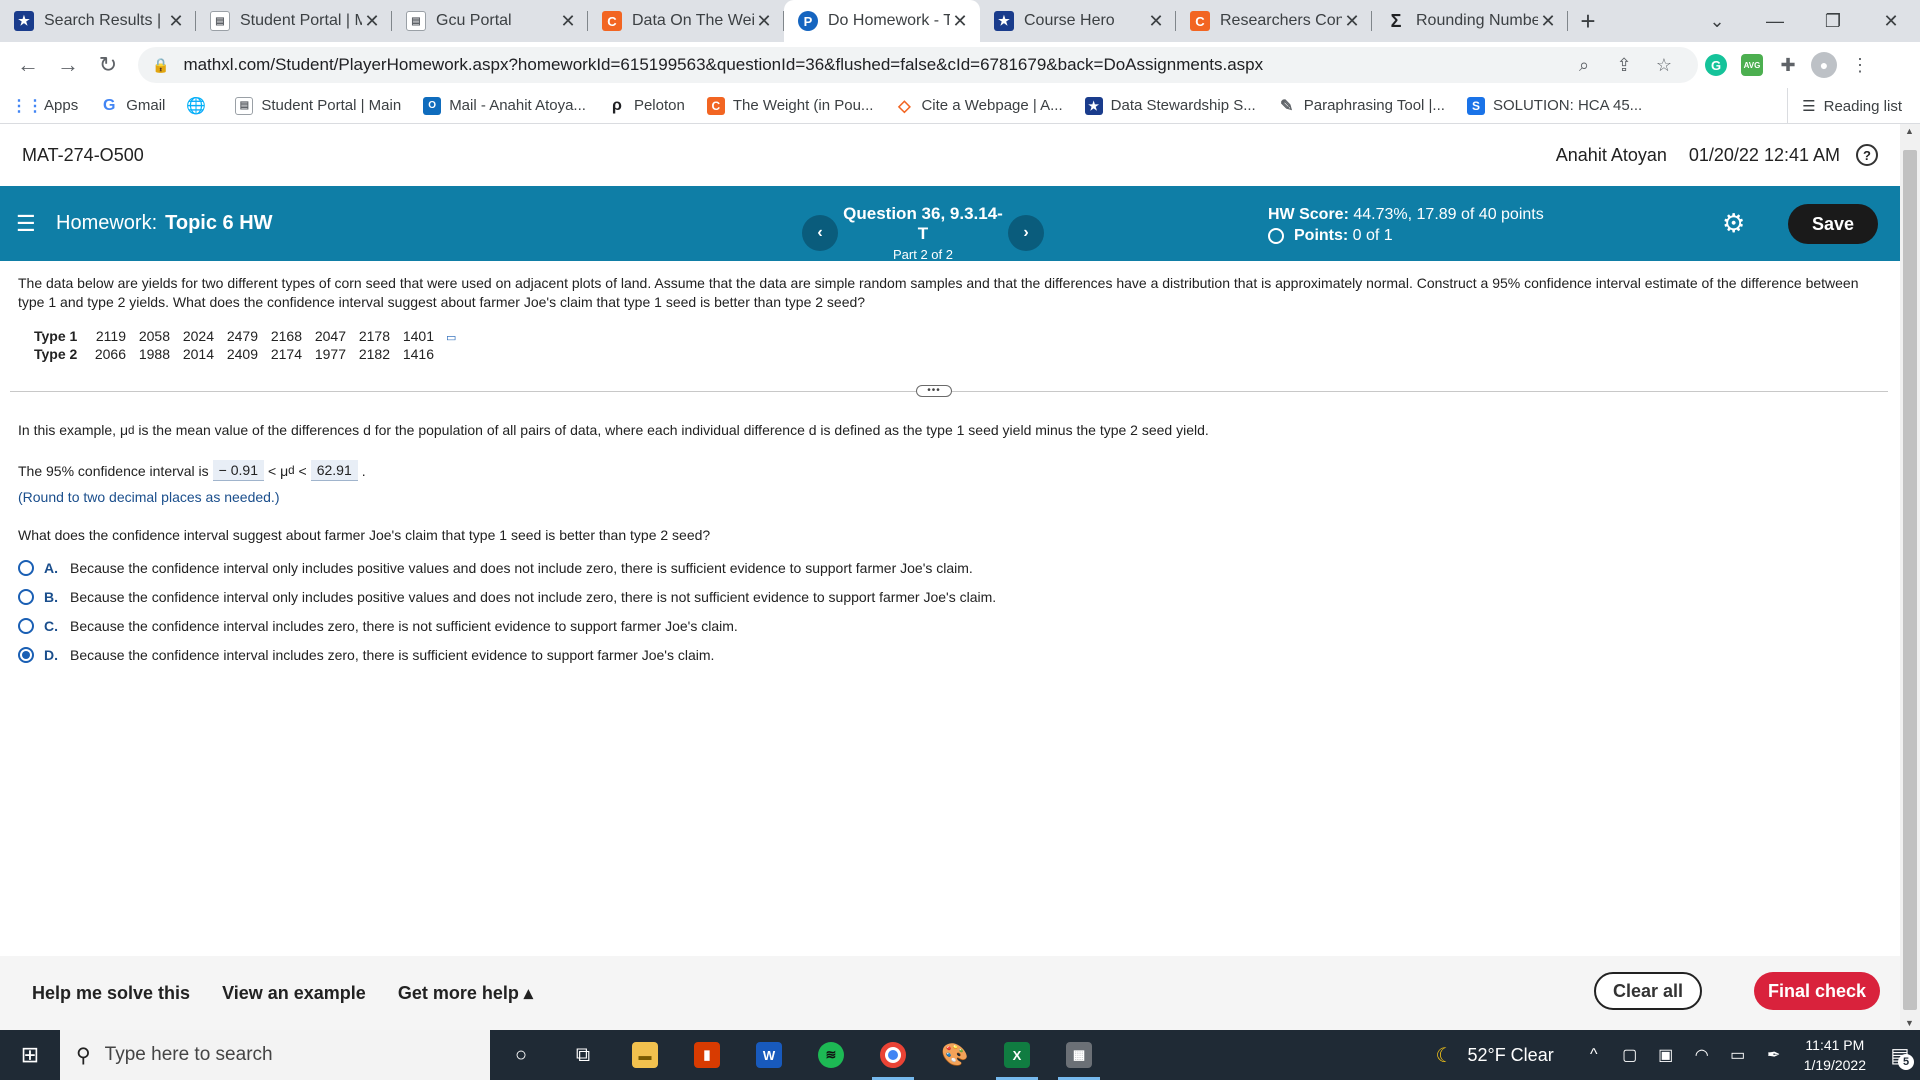 This screenshot has width=1920, height=1080. I want to click on save-button: Save, so click(1833, 224).